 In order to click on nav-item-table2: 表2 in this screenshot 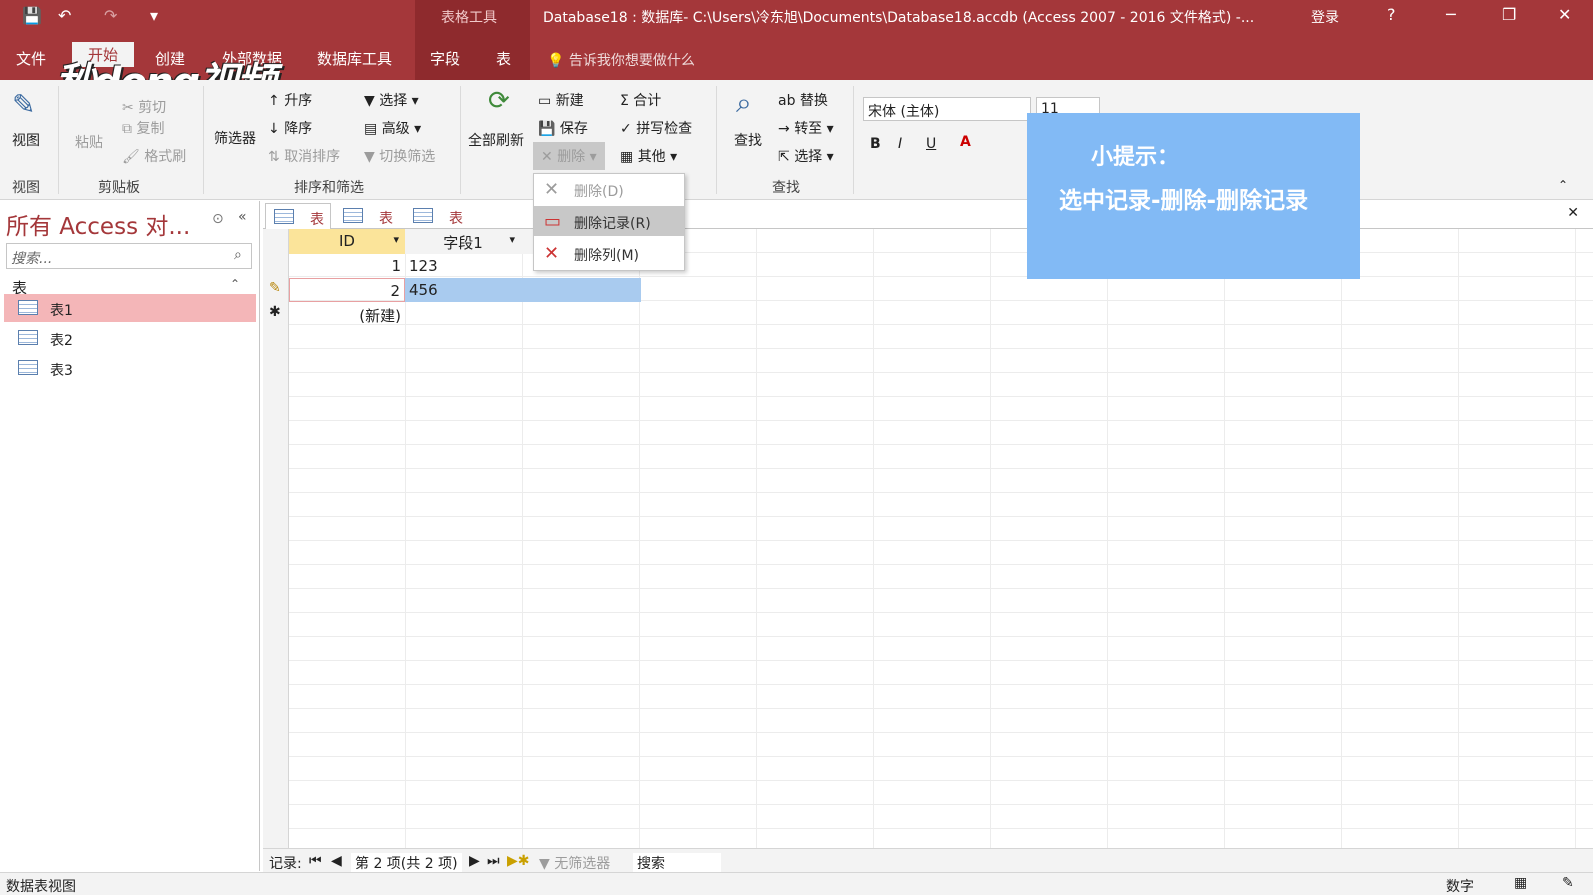, I will do `click(130, 338)`.